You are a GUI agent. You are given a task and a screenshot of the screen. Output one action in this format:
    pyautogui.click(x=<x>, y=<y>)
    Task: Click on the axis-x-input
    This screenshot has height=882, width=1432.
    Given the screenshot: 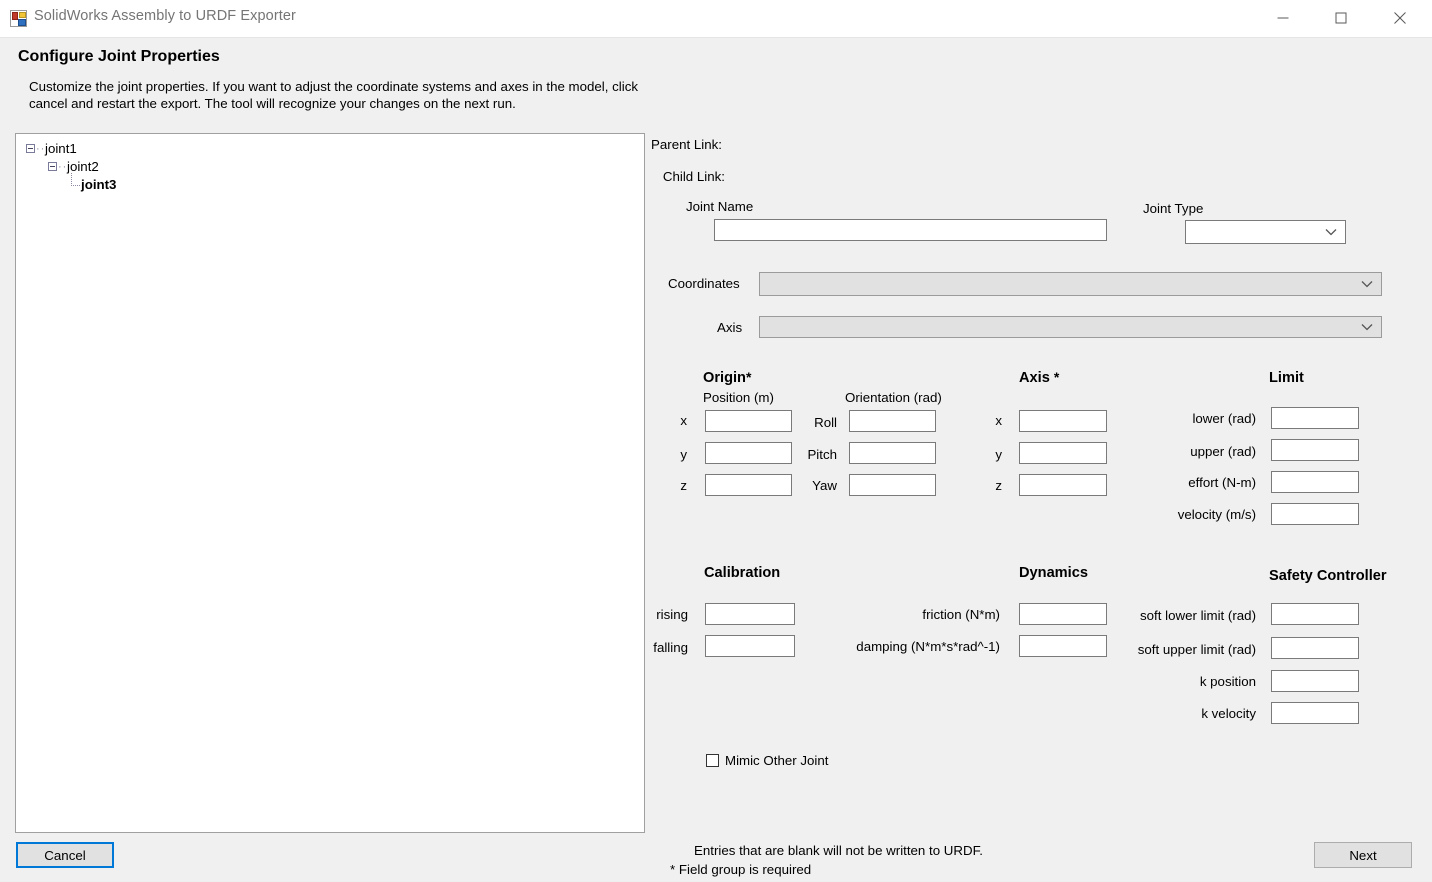 What is the action you would take?
    pyautogui.click(x=1063, y=421)
    